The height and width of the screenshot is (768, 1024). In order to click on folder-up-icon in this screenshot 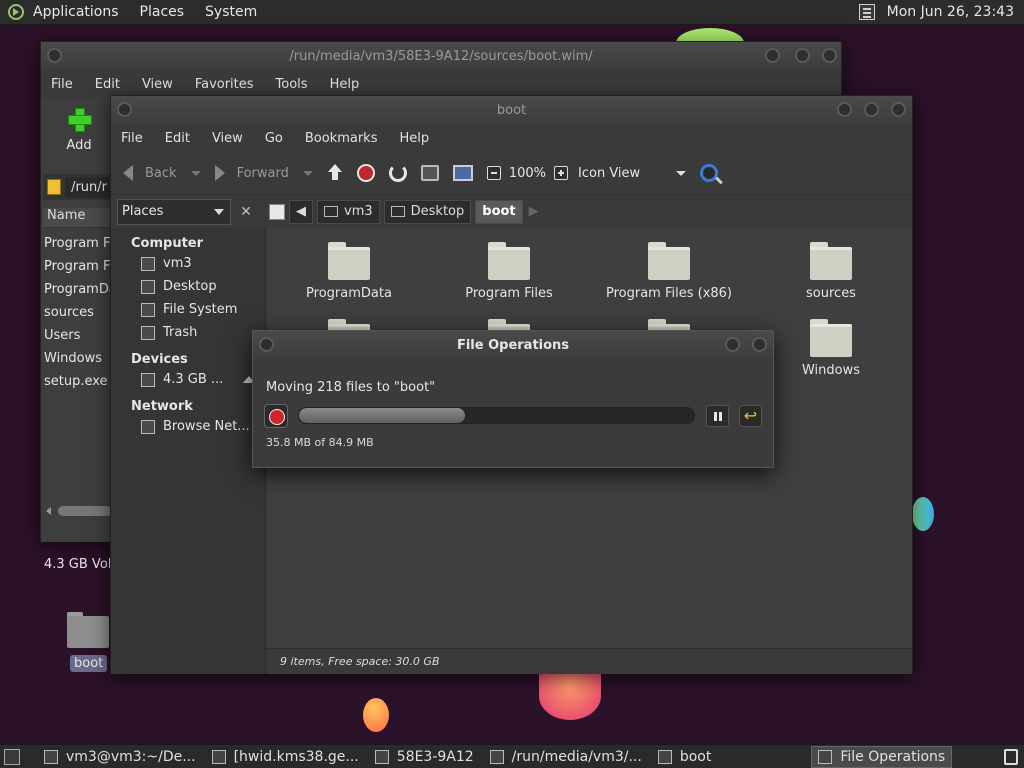, I will do `click(54, 187)`.